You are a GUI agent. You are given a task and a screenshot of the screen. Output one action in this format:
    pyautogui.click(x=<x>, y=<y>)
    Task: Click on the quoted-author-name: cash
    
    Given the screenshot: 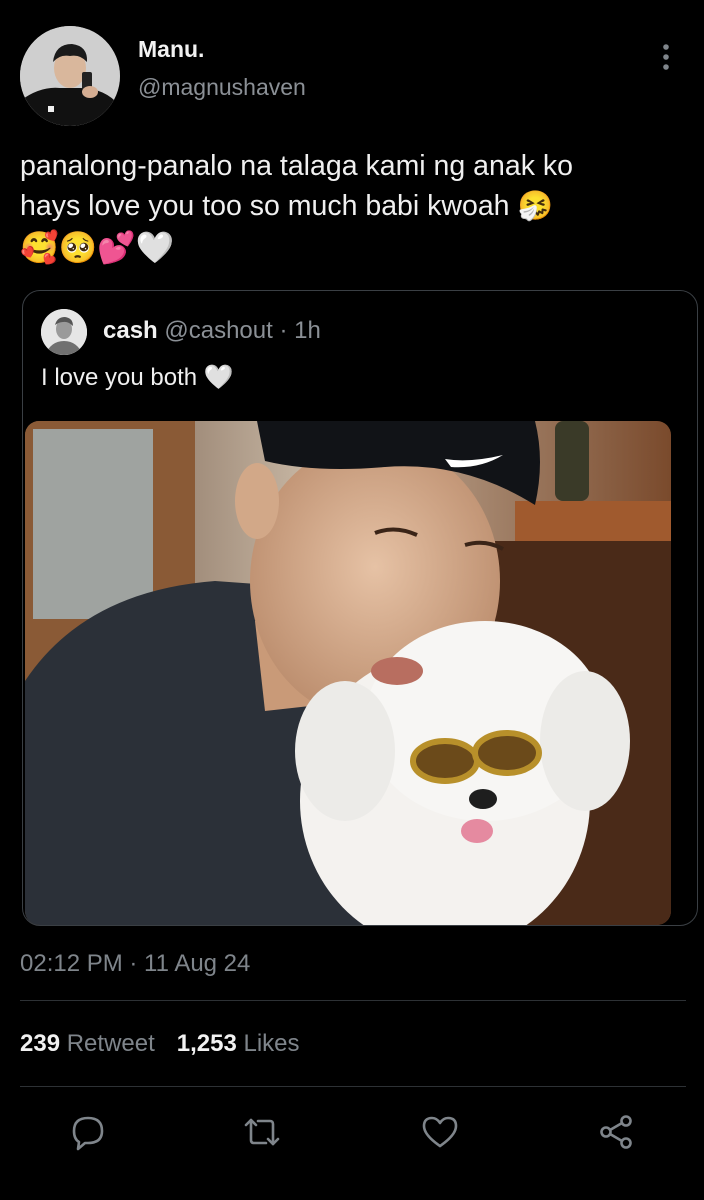 What is the action you would take?
    pyautogui.click(x=130, y=330)
    